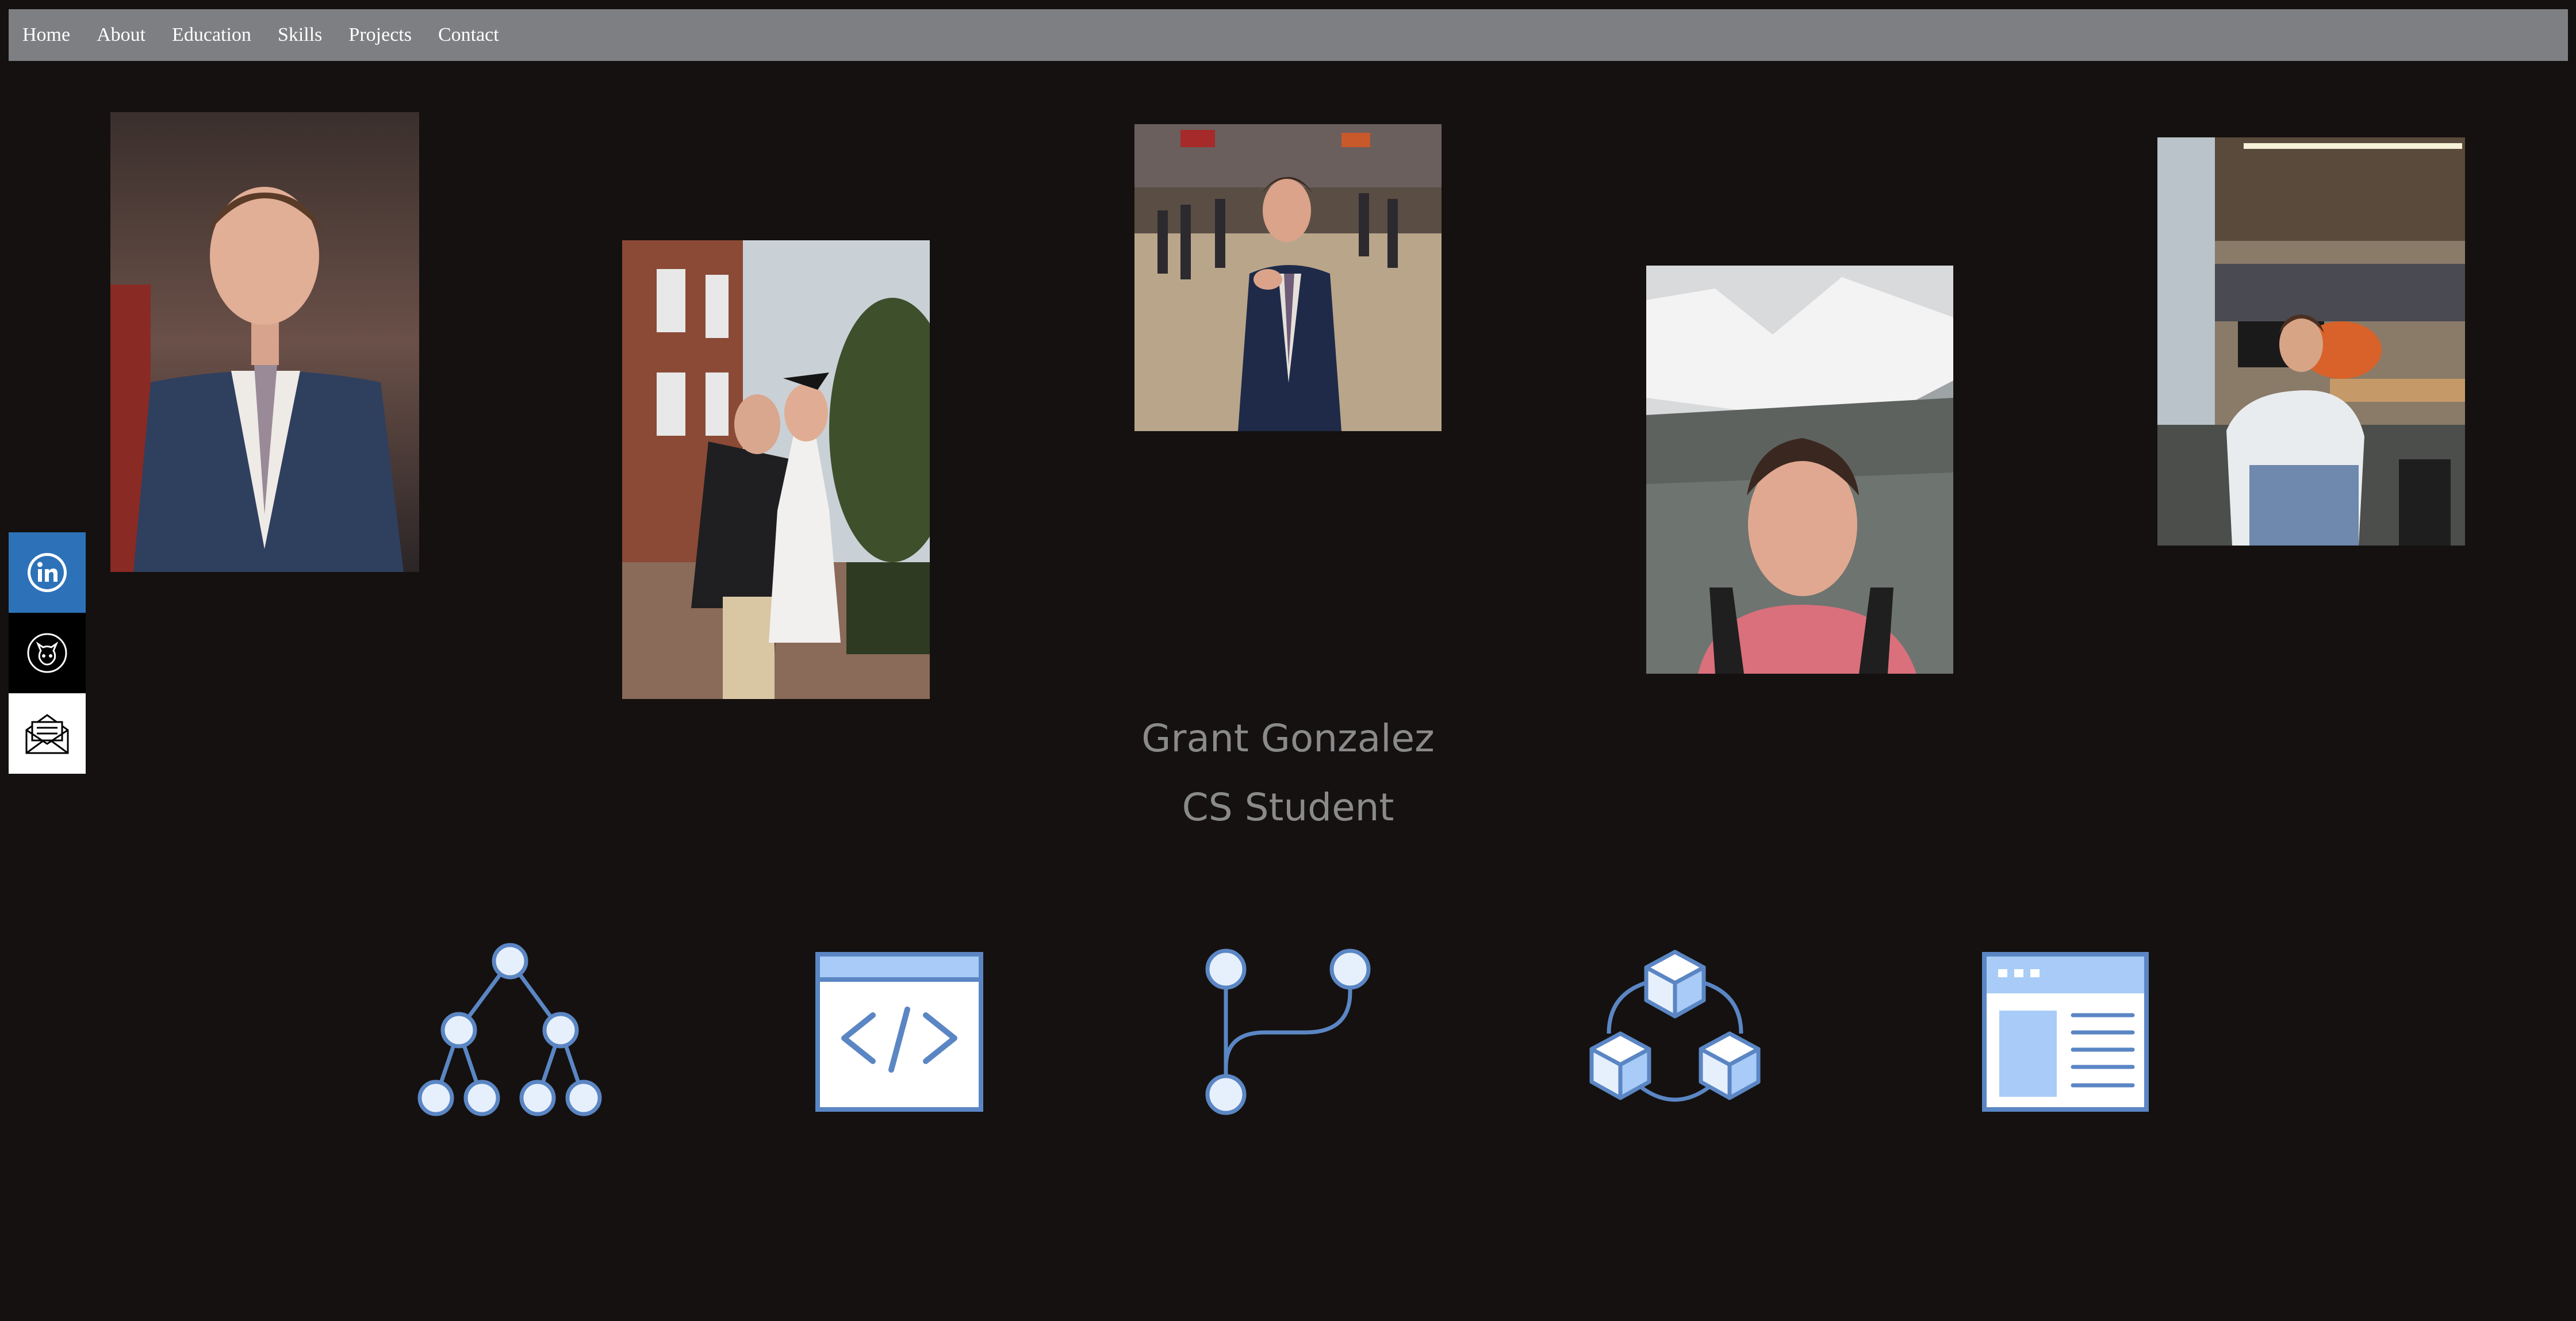  What do you see at coordinates (1288, 1032) in the screenshot?
I see `git-branch-icon` at bounding box center [1288, 1032].